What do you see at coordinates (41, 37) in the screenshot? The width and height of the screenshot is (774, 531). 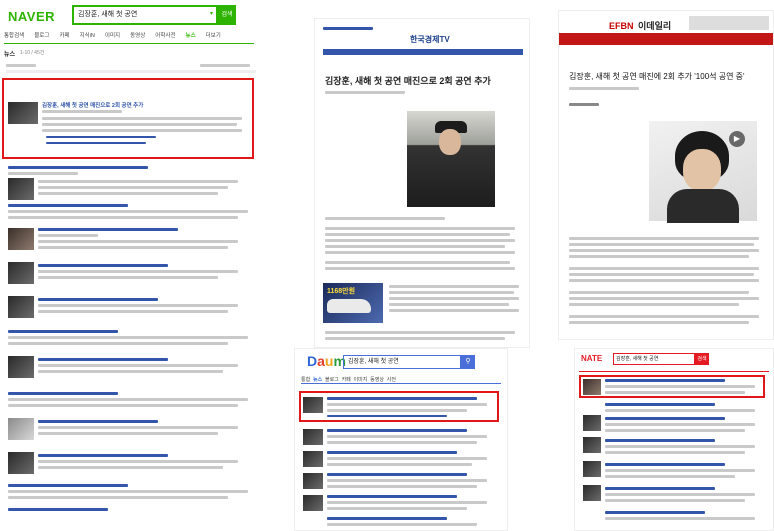 I see `tab-blog: 블로그` at bounding box center [41, 37].